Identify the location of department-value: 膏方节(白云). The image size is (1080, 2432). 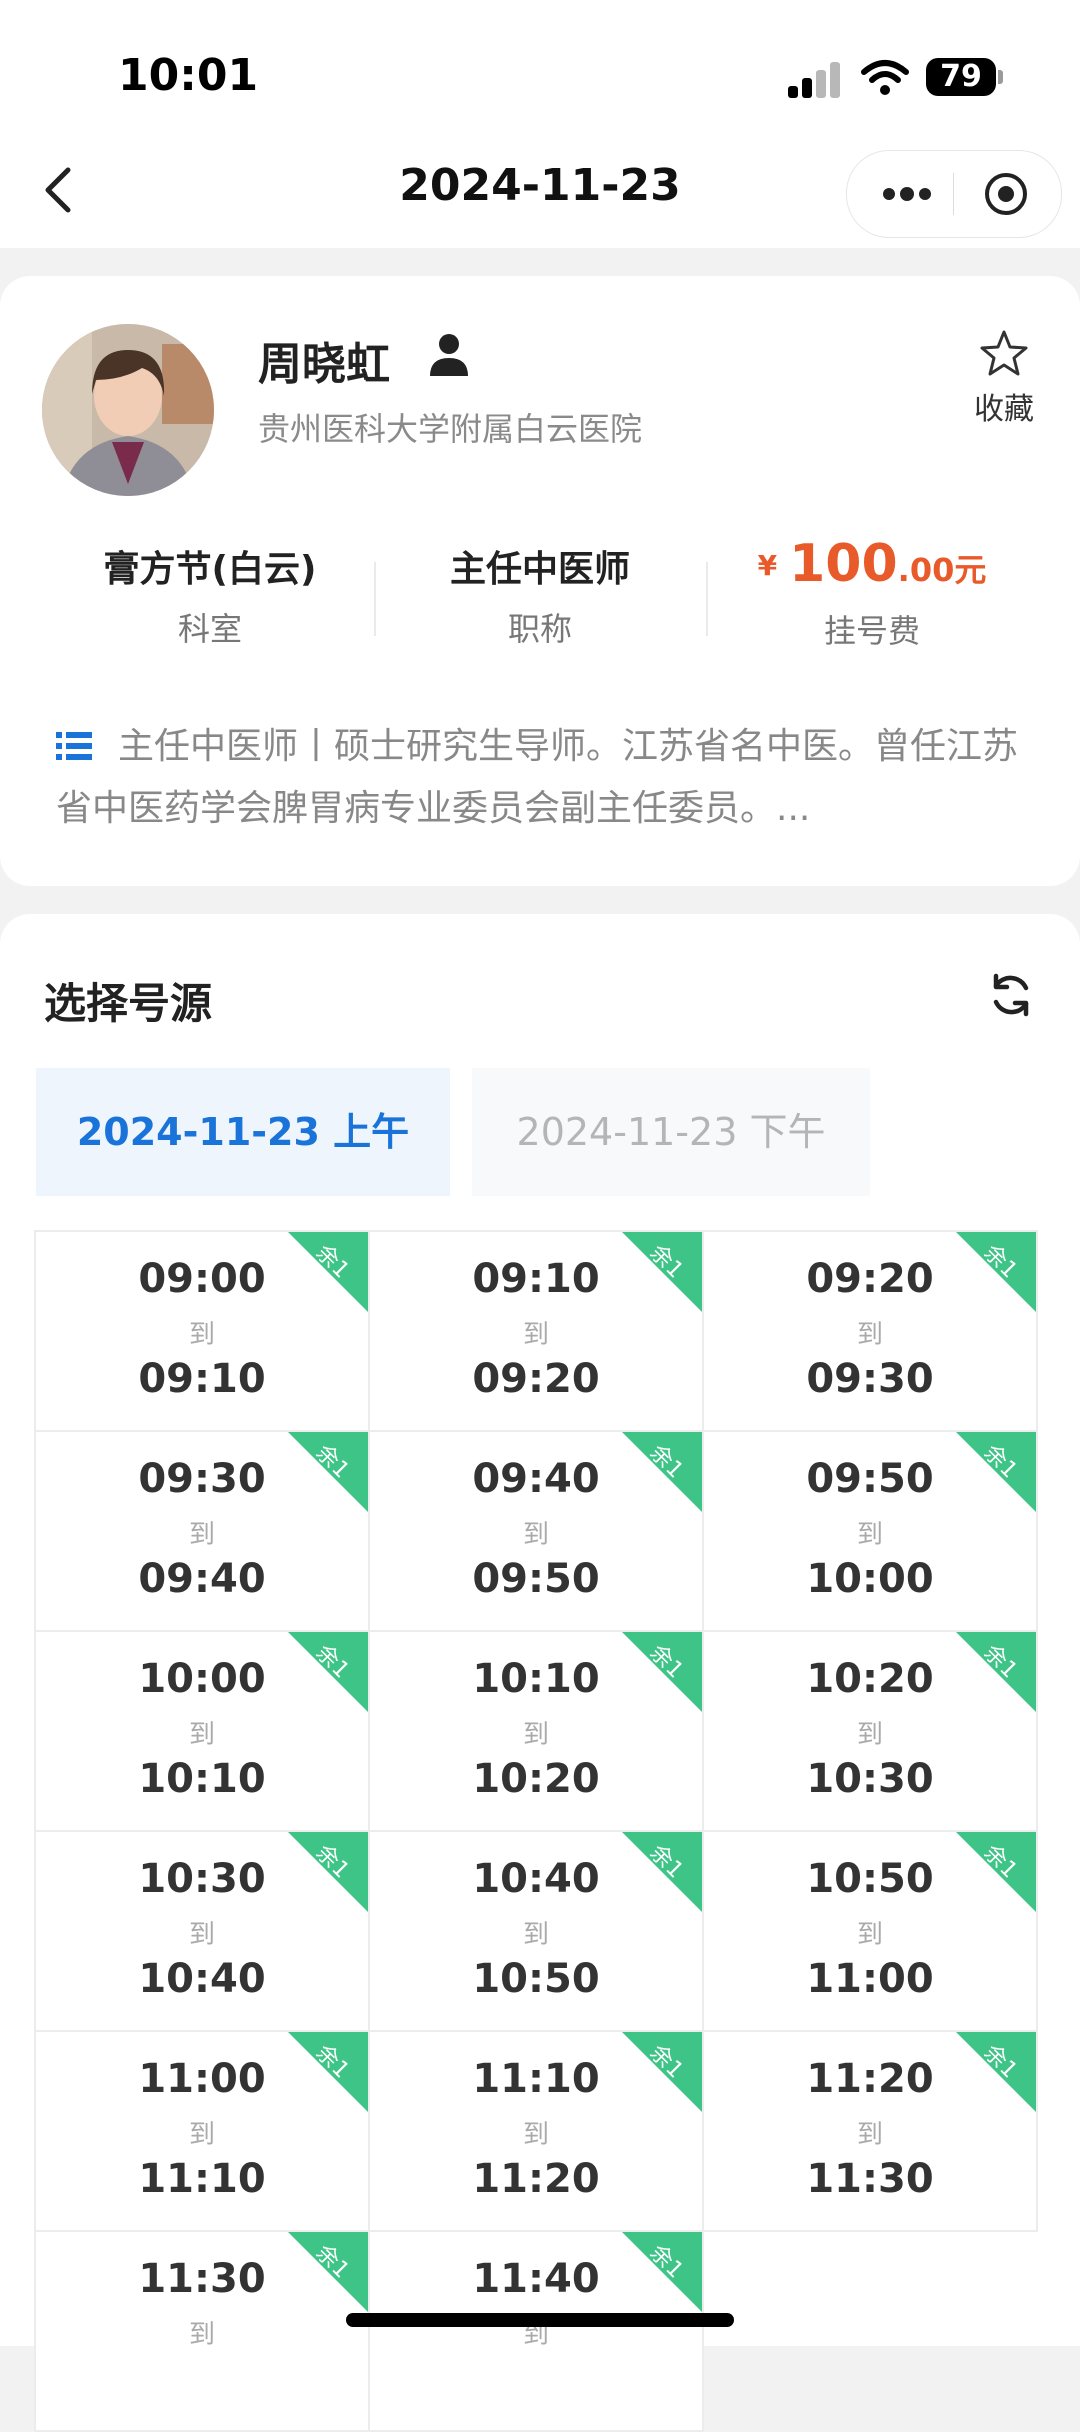
(210, 569).